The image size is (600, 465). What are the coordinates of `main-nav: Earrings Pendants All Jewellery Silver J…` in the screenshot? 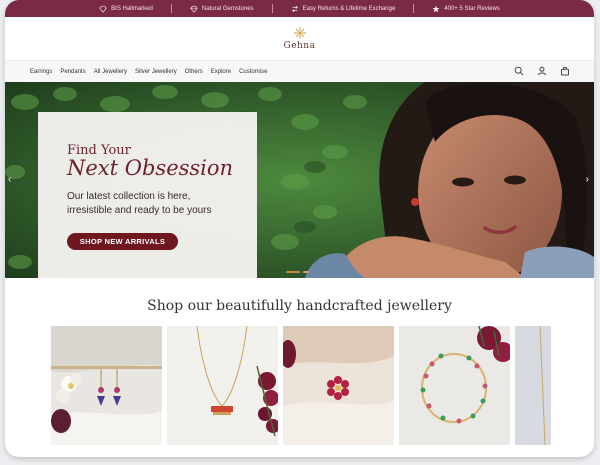 It's located at (299, 71).